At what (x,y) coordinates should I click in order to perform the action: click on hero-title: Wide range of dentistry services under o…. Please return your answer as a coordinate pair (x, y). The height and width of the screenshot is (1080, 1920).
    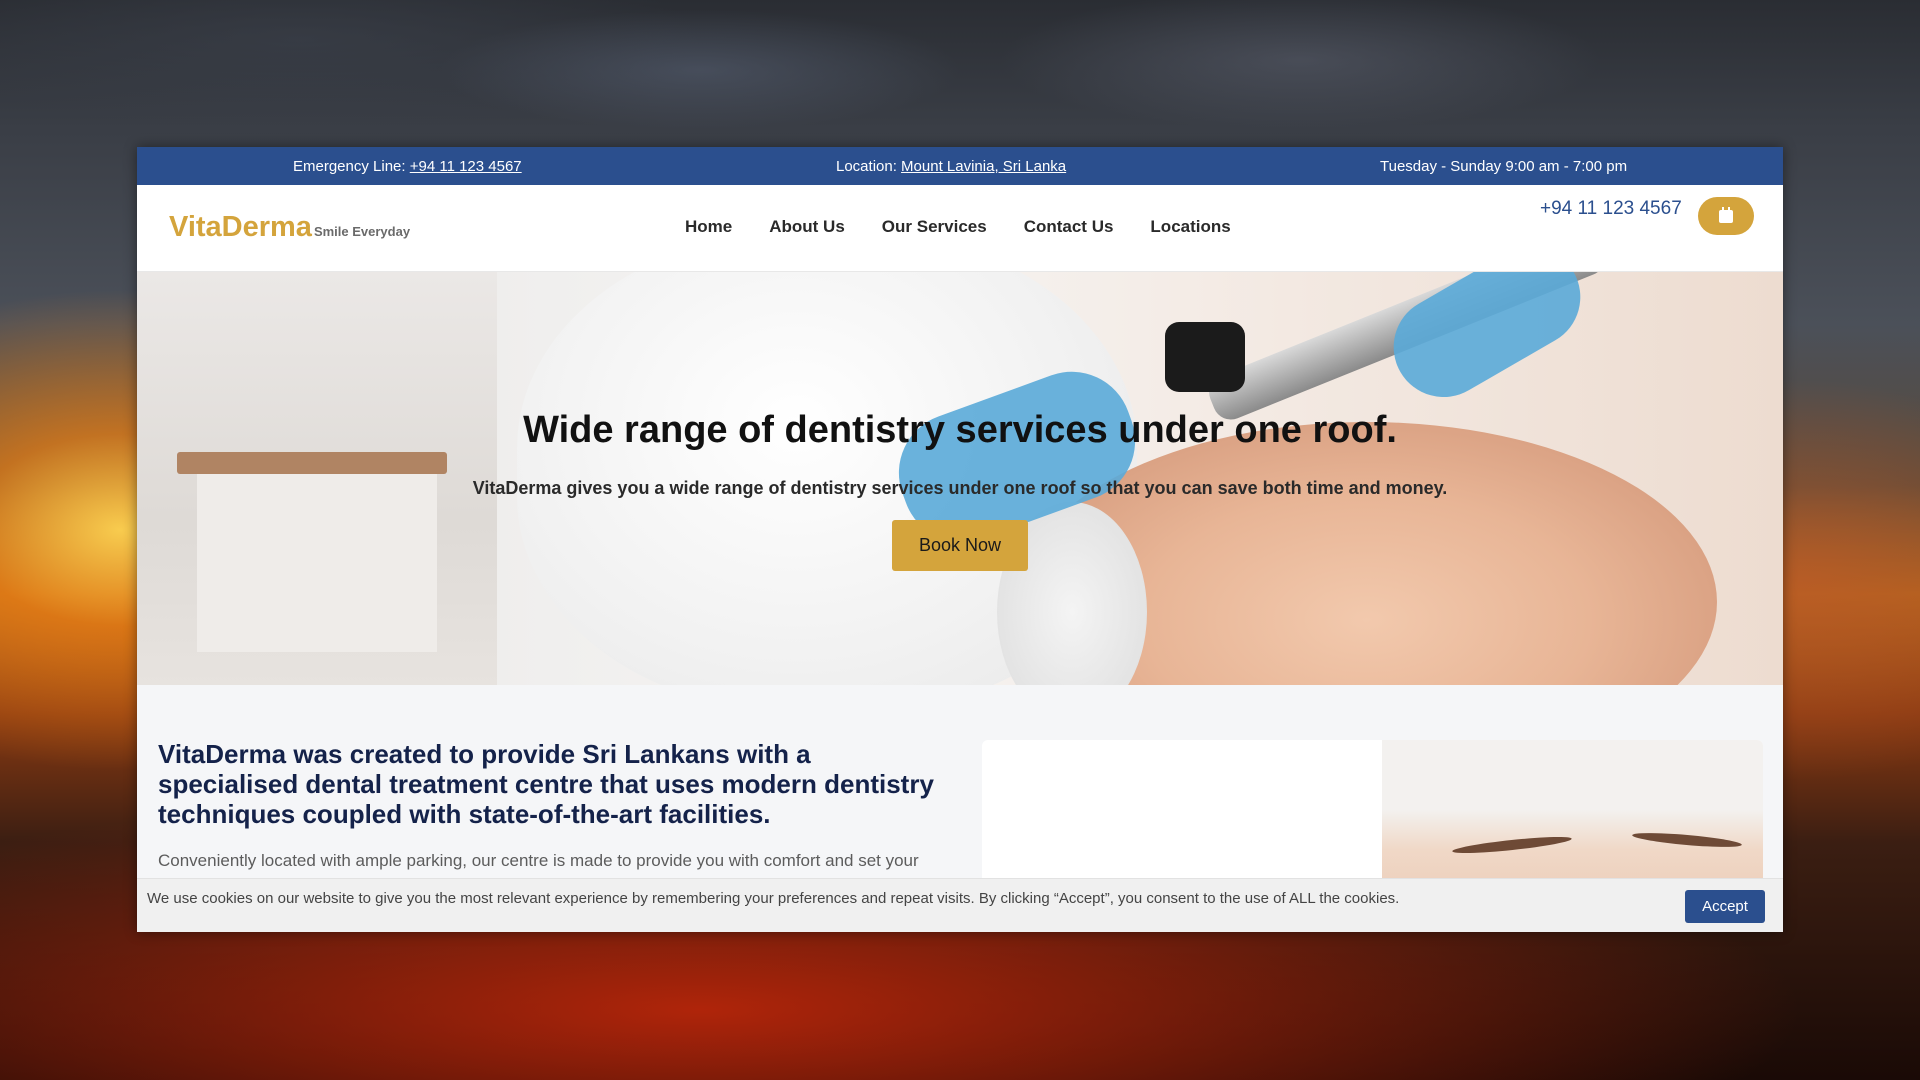
    Looking at the image, I should click on (960, 430).